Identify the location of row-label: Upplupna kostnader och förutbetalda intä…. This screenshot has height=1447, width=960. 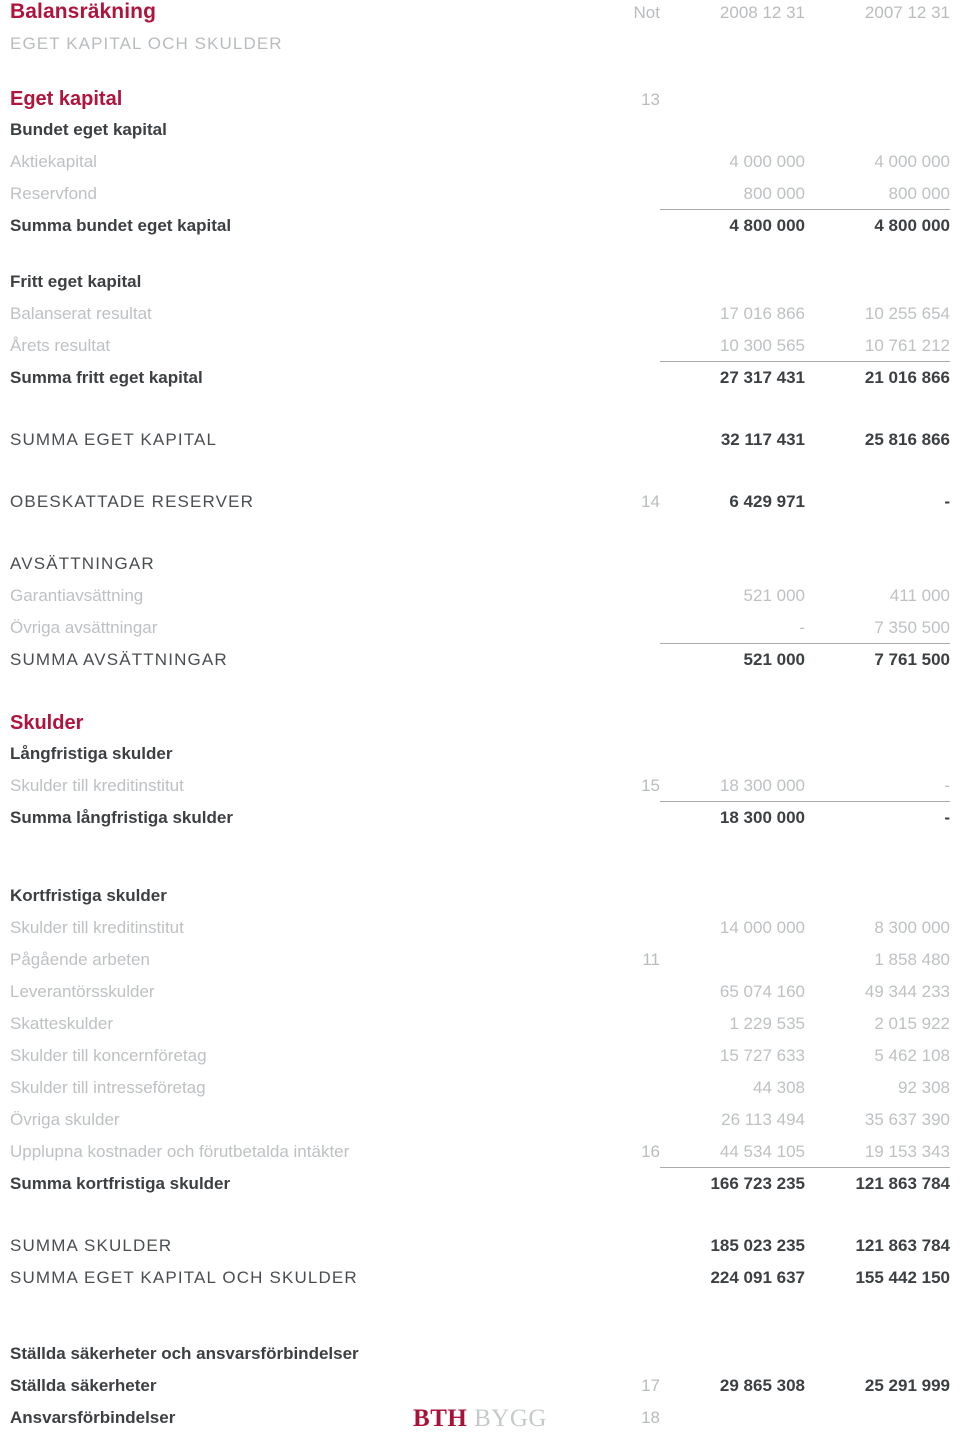
(180, 1151).